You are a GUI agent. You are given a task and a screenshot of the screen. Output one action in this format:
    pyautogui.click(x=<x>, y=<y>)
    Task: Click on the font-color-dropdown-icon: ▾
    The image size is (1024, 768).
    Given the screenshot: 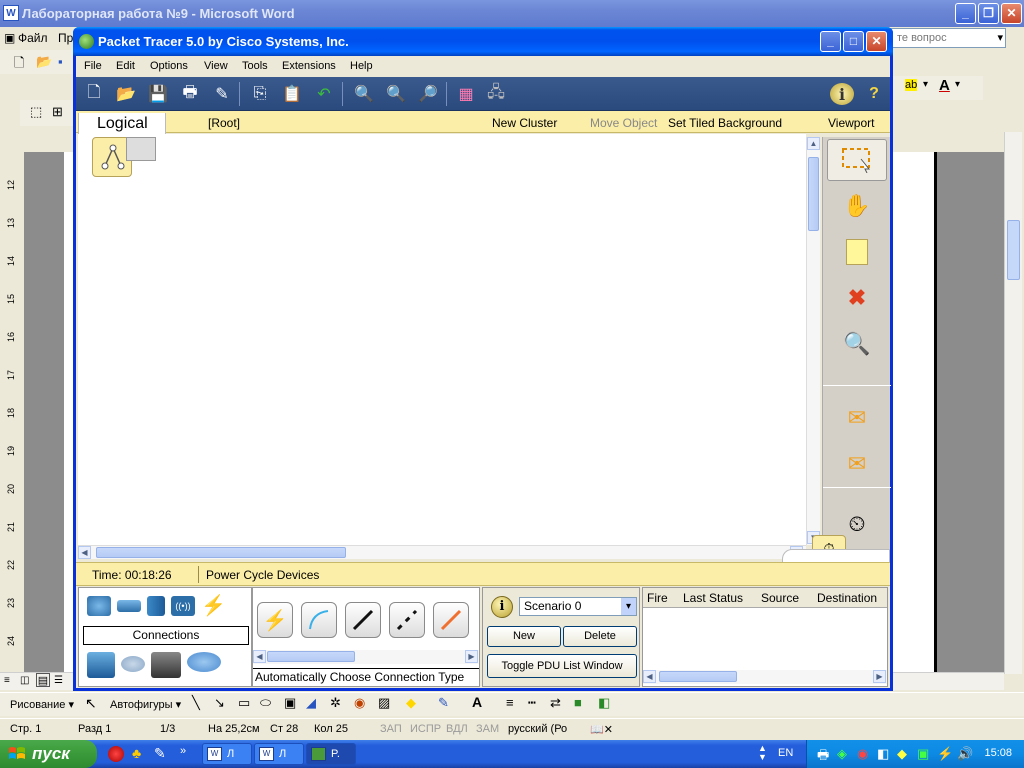 What is the action you would take?
    pyautogui.click(x=957, y=84)
    